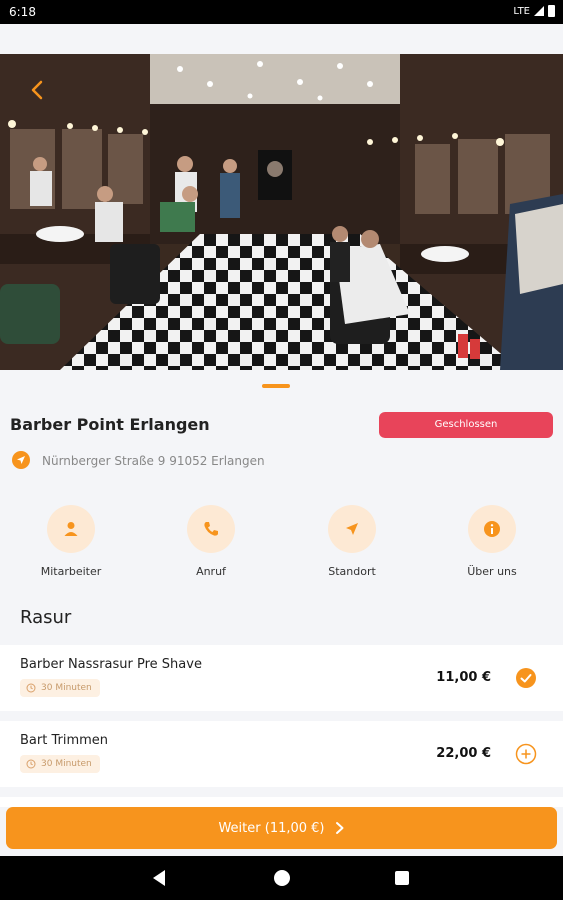 Image resolution: width=563 pixels, height=900 pixels. I want to click on battery-icon, so click(551, 11).